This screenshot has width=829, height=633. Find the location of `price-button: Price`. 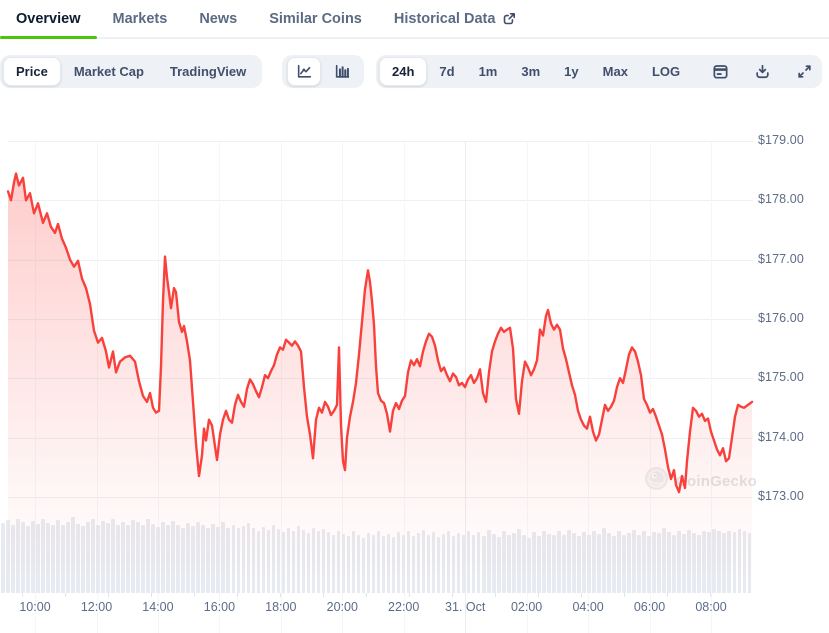

price-button: Price is located at coordinates (32, 71).